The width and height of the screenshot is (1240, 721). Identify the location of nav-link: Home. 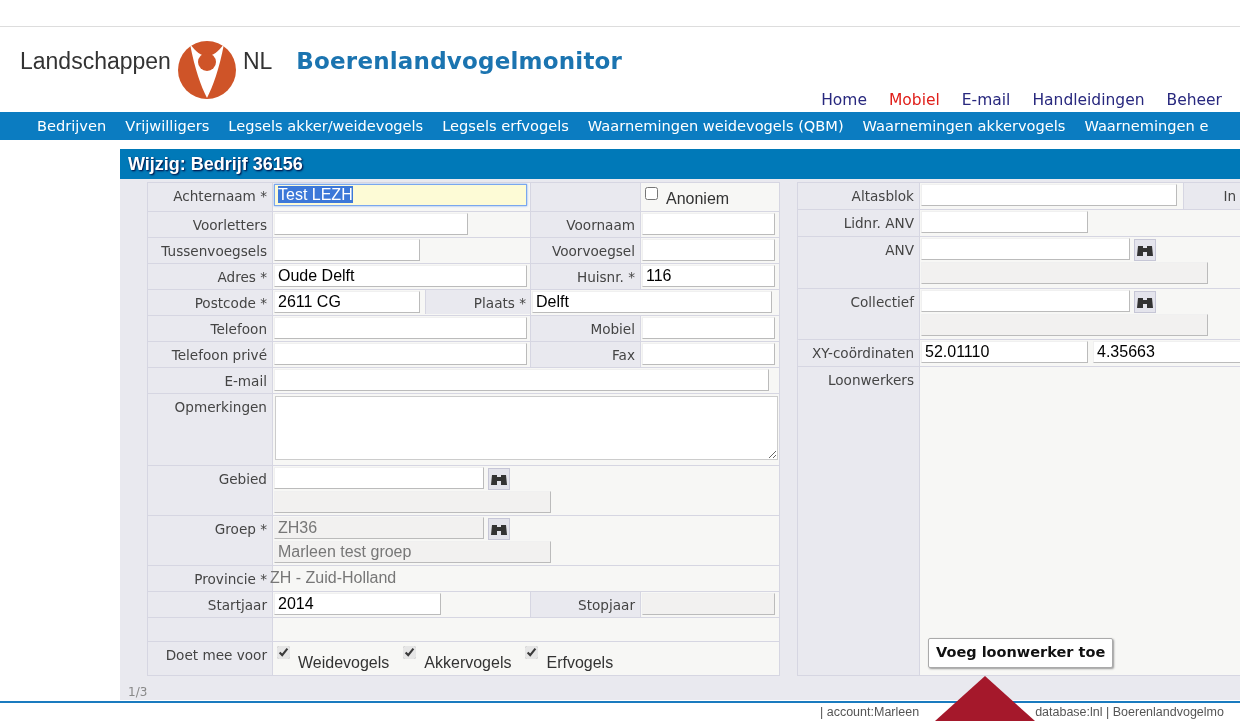
(844, 101).